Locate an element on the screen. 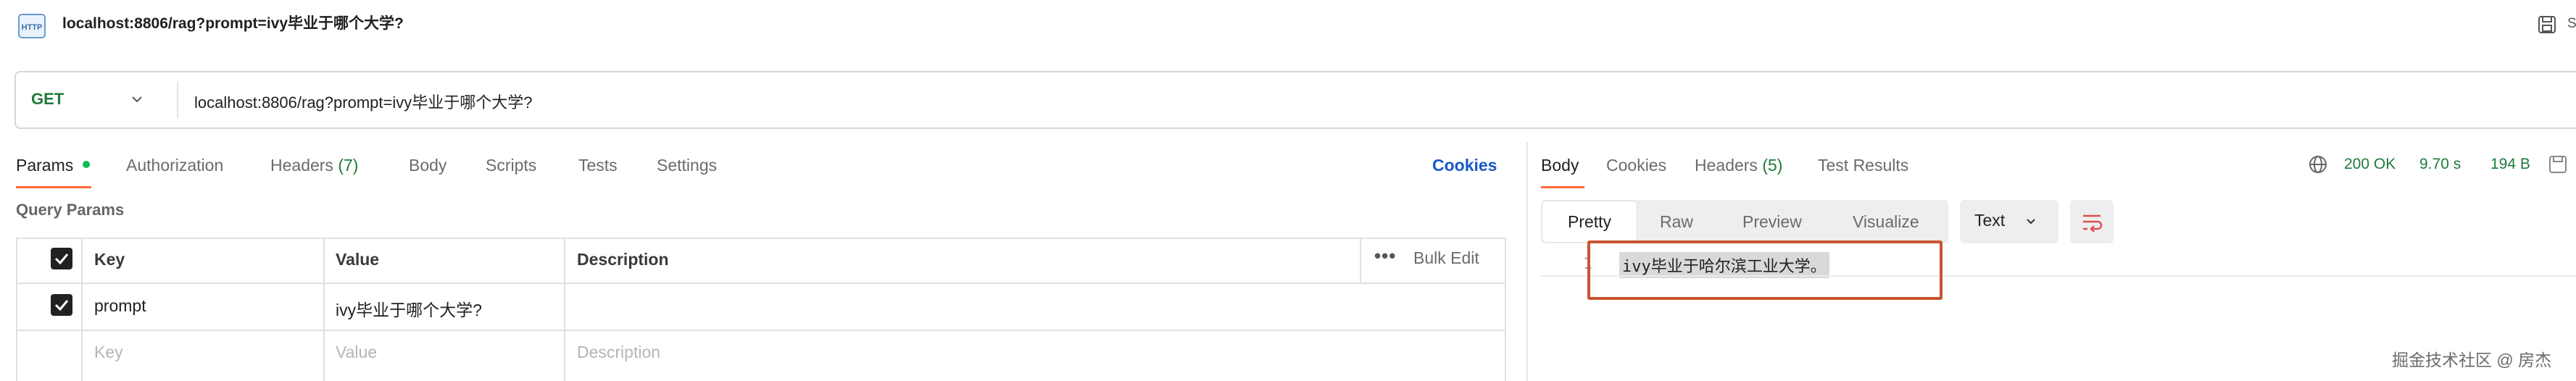 This screenshot has width=2576, height=381. column-header-value: Value is located at coordinates (358, 259).